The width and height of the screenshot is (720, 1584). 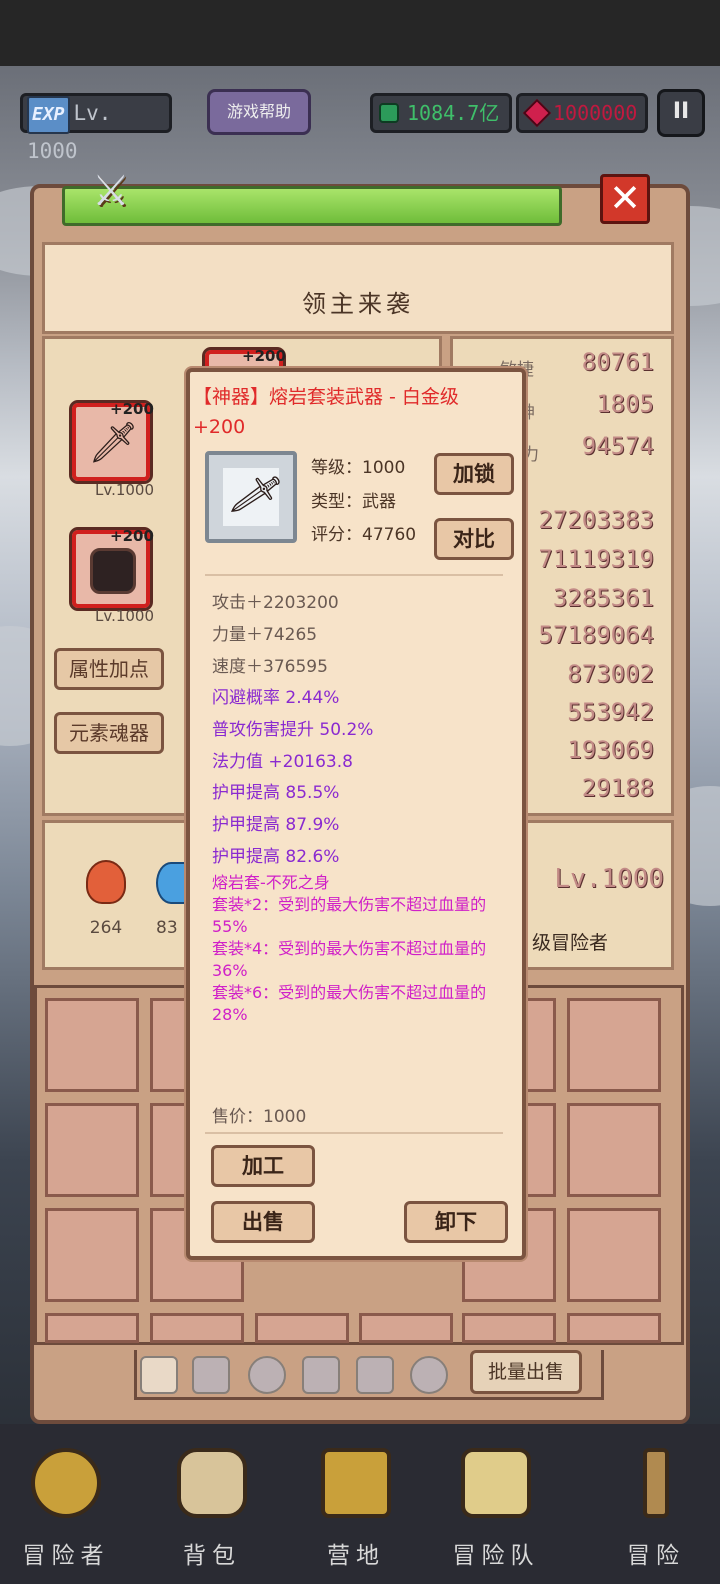 I want to click on nav-camp: 营地, so click(x=356, y=1510).